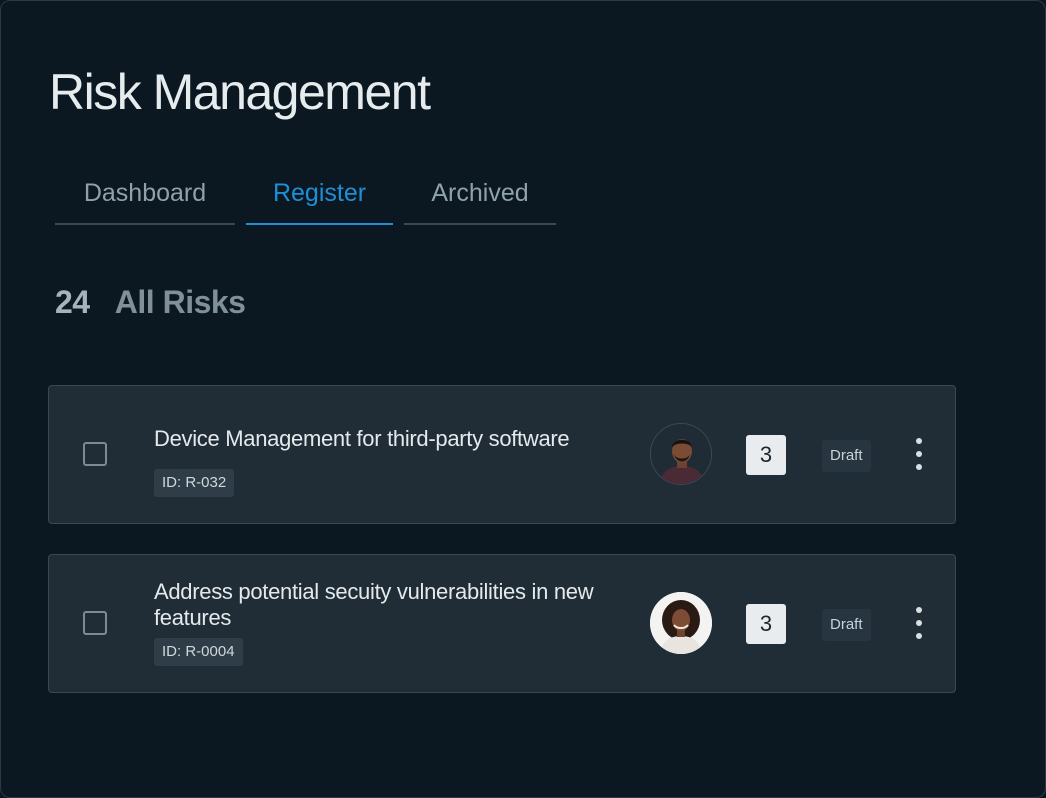 This screenshot has width=1046, height=798. I want to click on risk-id-badge: ID: R-032, so click(194, 483).